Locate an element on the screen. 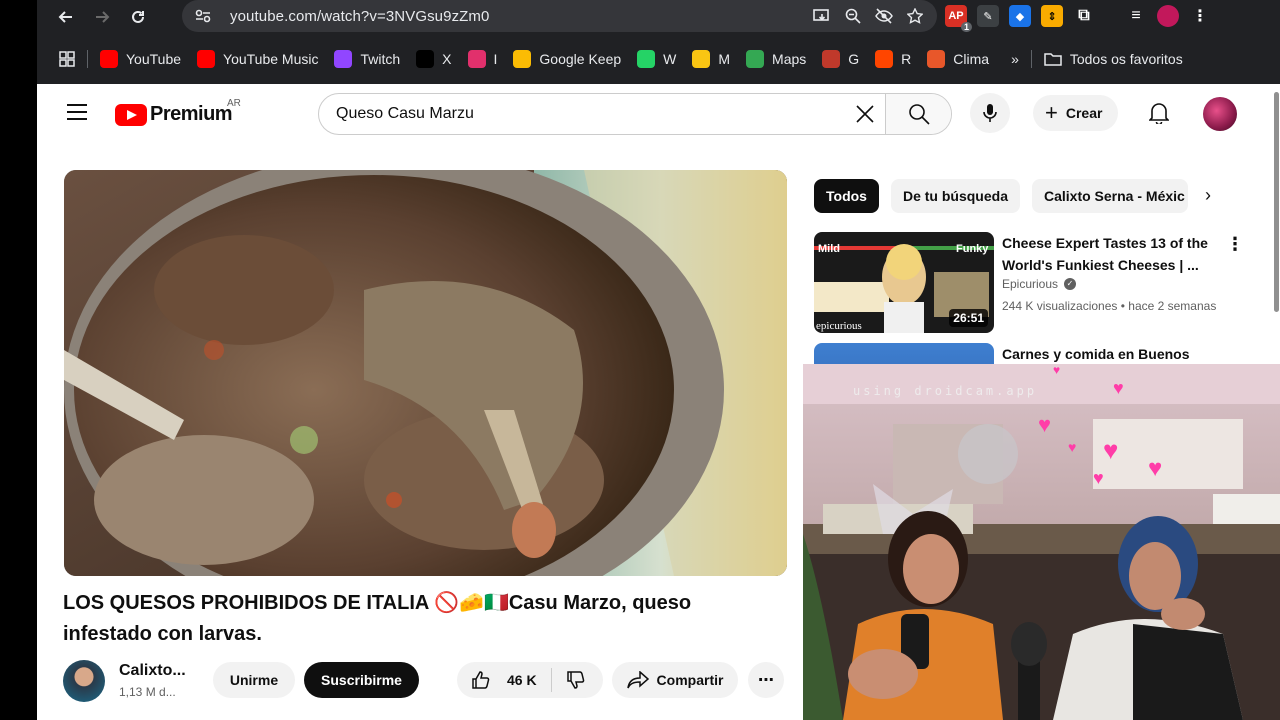 The height and width of the screenshot is (720, 1280). chip-todos: Todos is located at coordinates (846, 196).